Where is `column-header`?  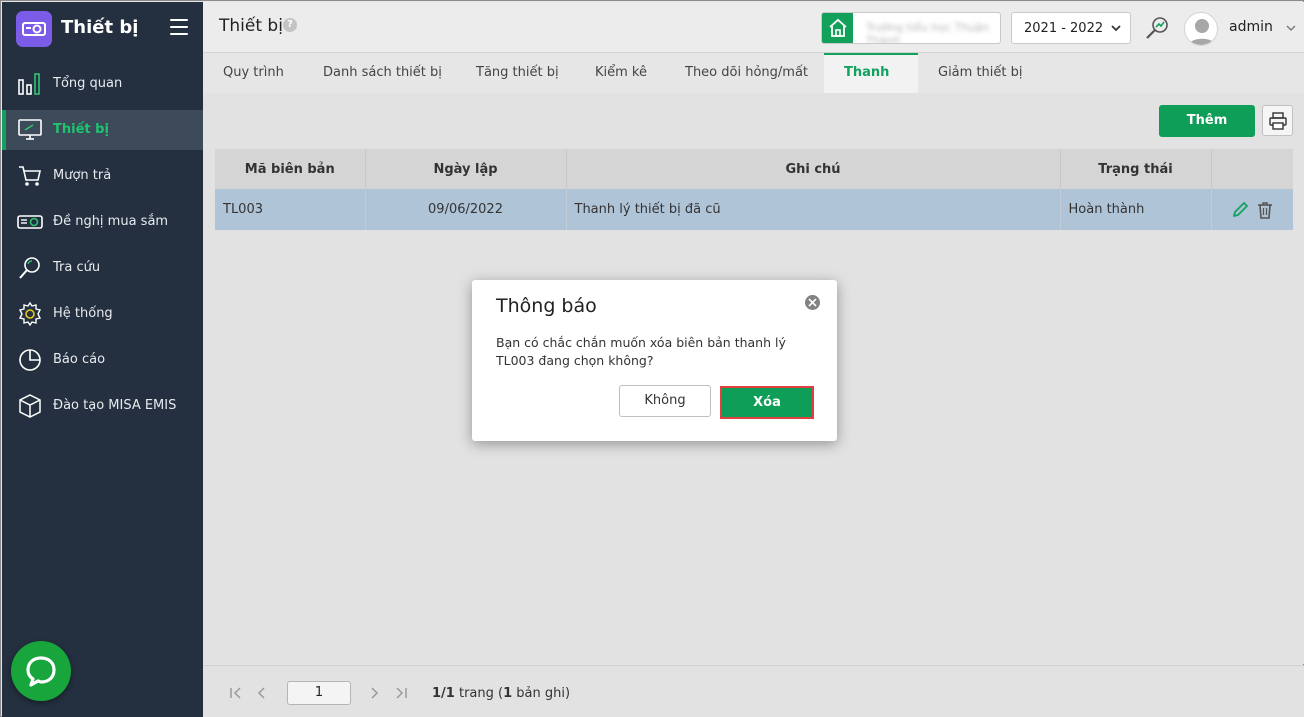 column-header is located at coordinates (1252, 169).